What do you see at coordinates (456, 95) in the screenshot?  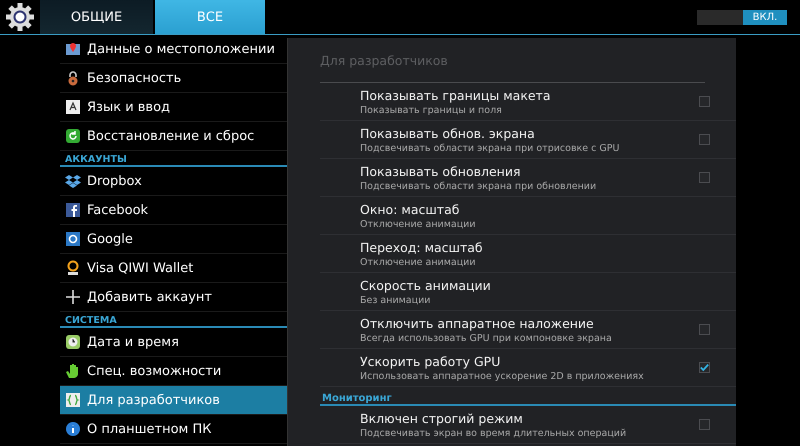 I see `setting-title: Показывать границы макета` at bounding box center [456, 95].